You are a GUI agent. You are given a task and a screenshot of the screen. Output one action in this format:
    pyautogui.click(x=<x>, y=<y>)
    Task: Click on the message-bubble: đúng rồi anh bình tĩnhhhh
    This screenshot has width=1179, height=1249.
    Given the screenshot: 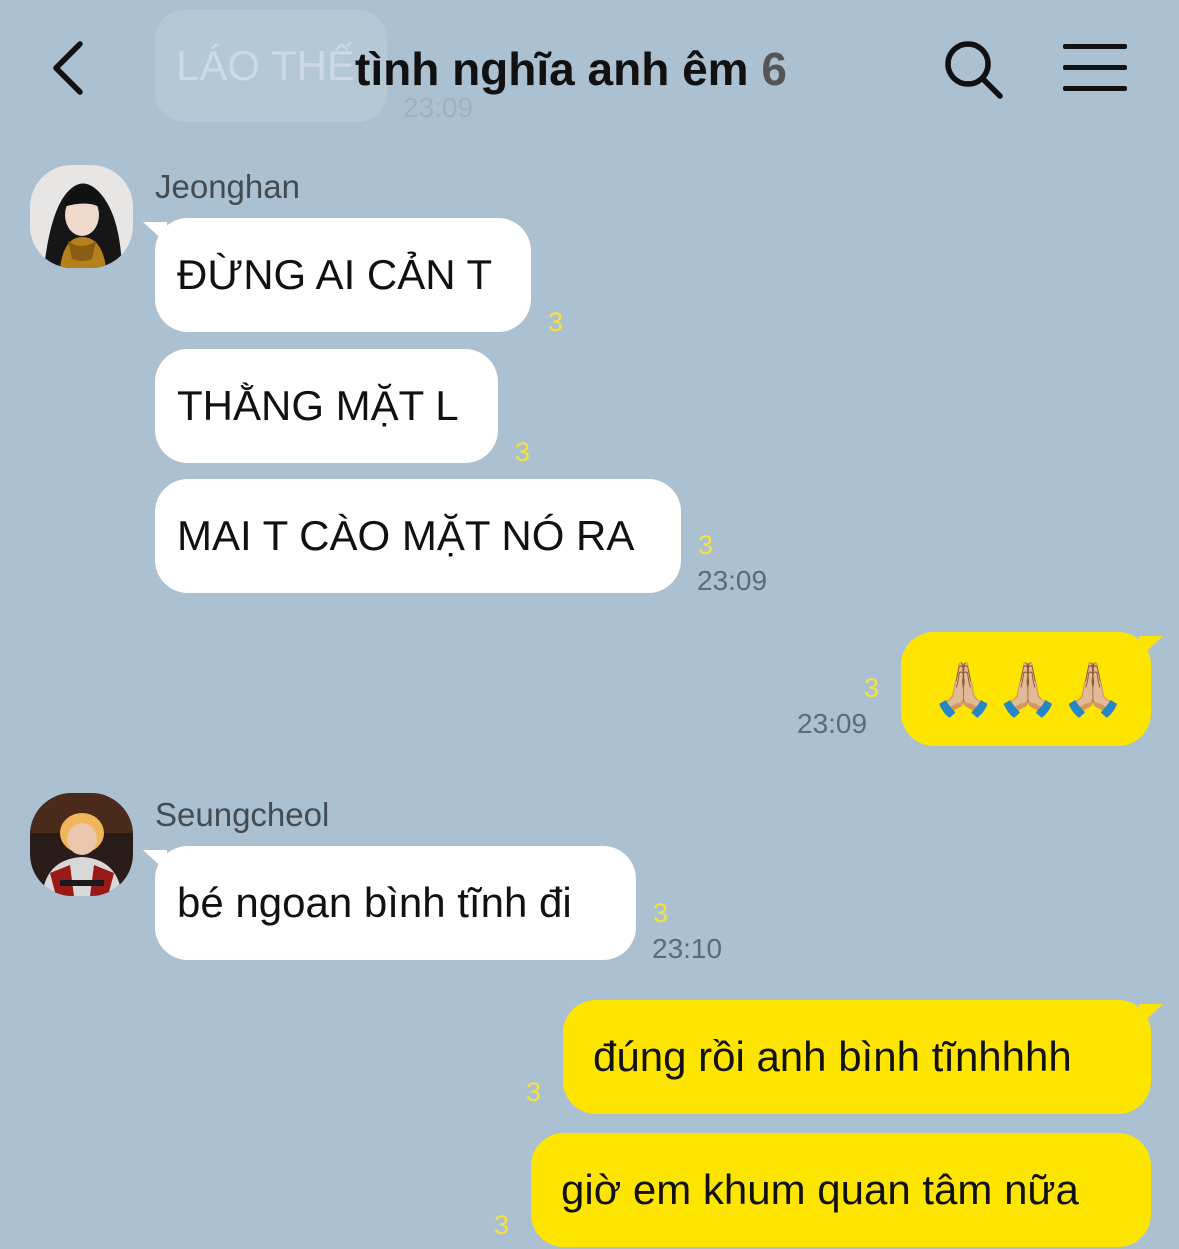 What is the action you would take?
    pyautogui.click(x=863, y=1057)
    